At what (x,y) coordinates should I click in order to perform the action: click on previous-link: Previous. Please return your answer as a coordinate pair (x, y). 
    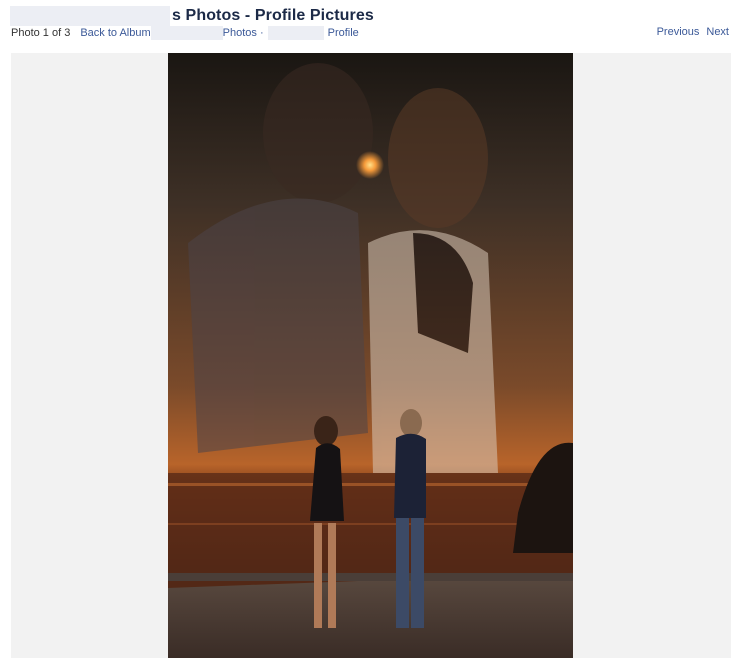
    Looking at the image, I should click on (678, 32).